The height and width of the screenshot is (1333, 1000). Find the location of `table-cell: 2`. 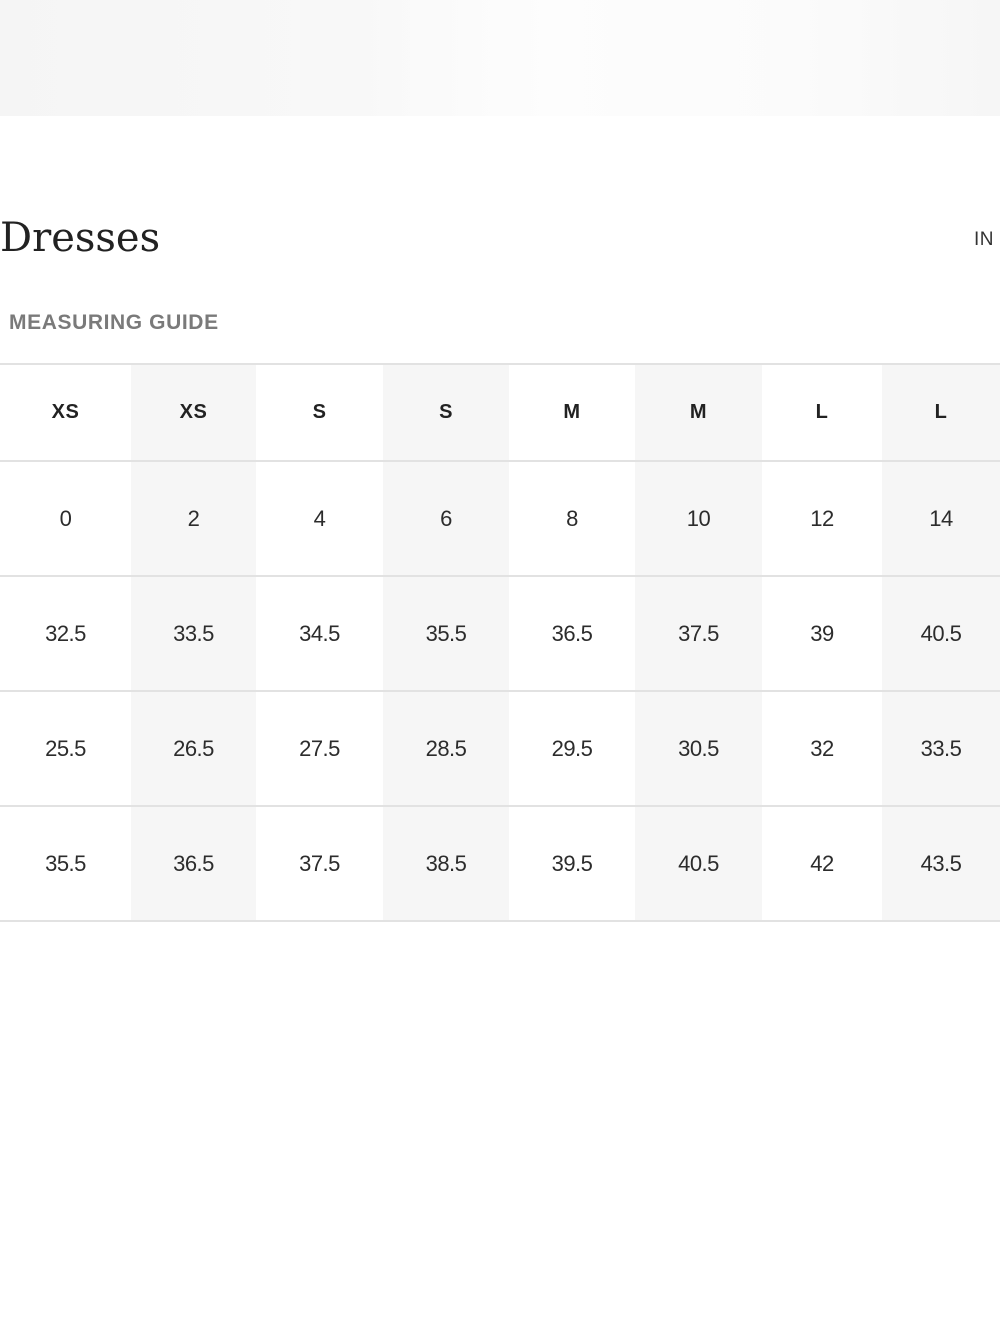

table-cell: 2 is located at coordinates (193, 519).